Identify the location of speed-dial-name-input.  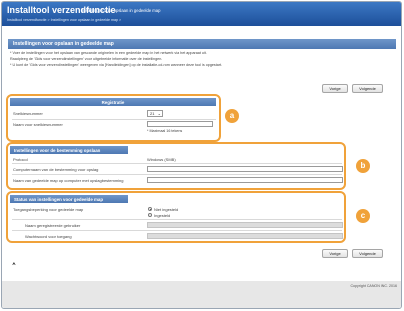
(180, 124).